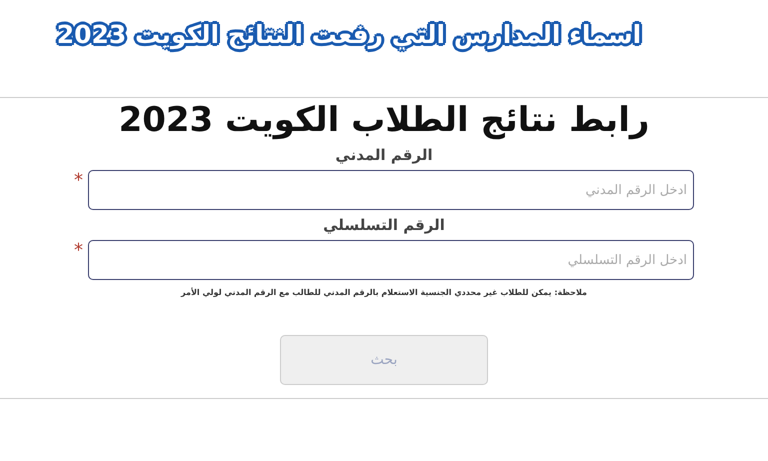 The height and width of the screenshot is (461, 768). I want to click on input-field: ادخل الرقم المدني, so click(391, 190).